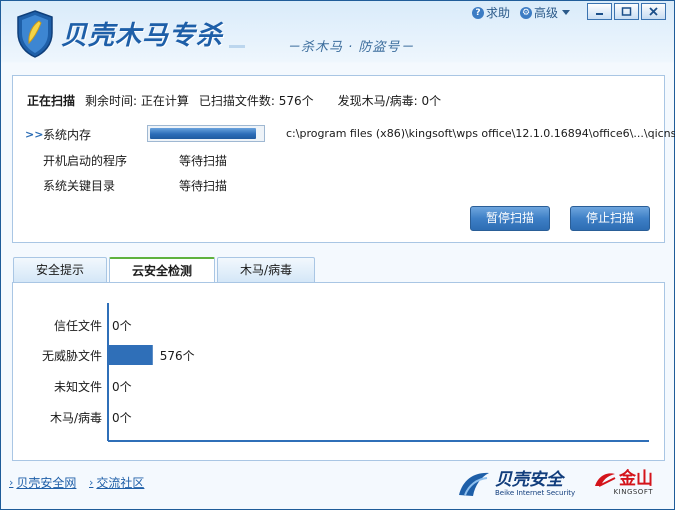 This screenshot has height=510, width=675. I want to click on result-tabs: 安全提示 云安全检测 木马/病毒, so click(165, 270).